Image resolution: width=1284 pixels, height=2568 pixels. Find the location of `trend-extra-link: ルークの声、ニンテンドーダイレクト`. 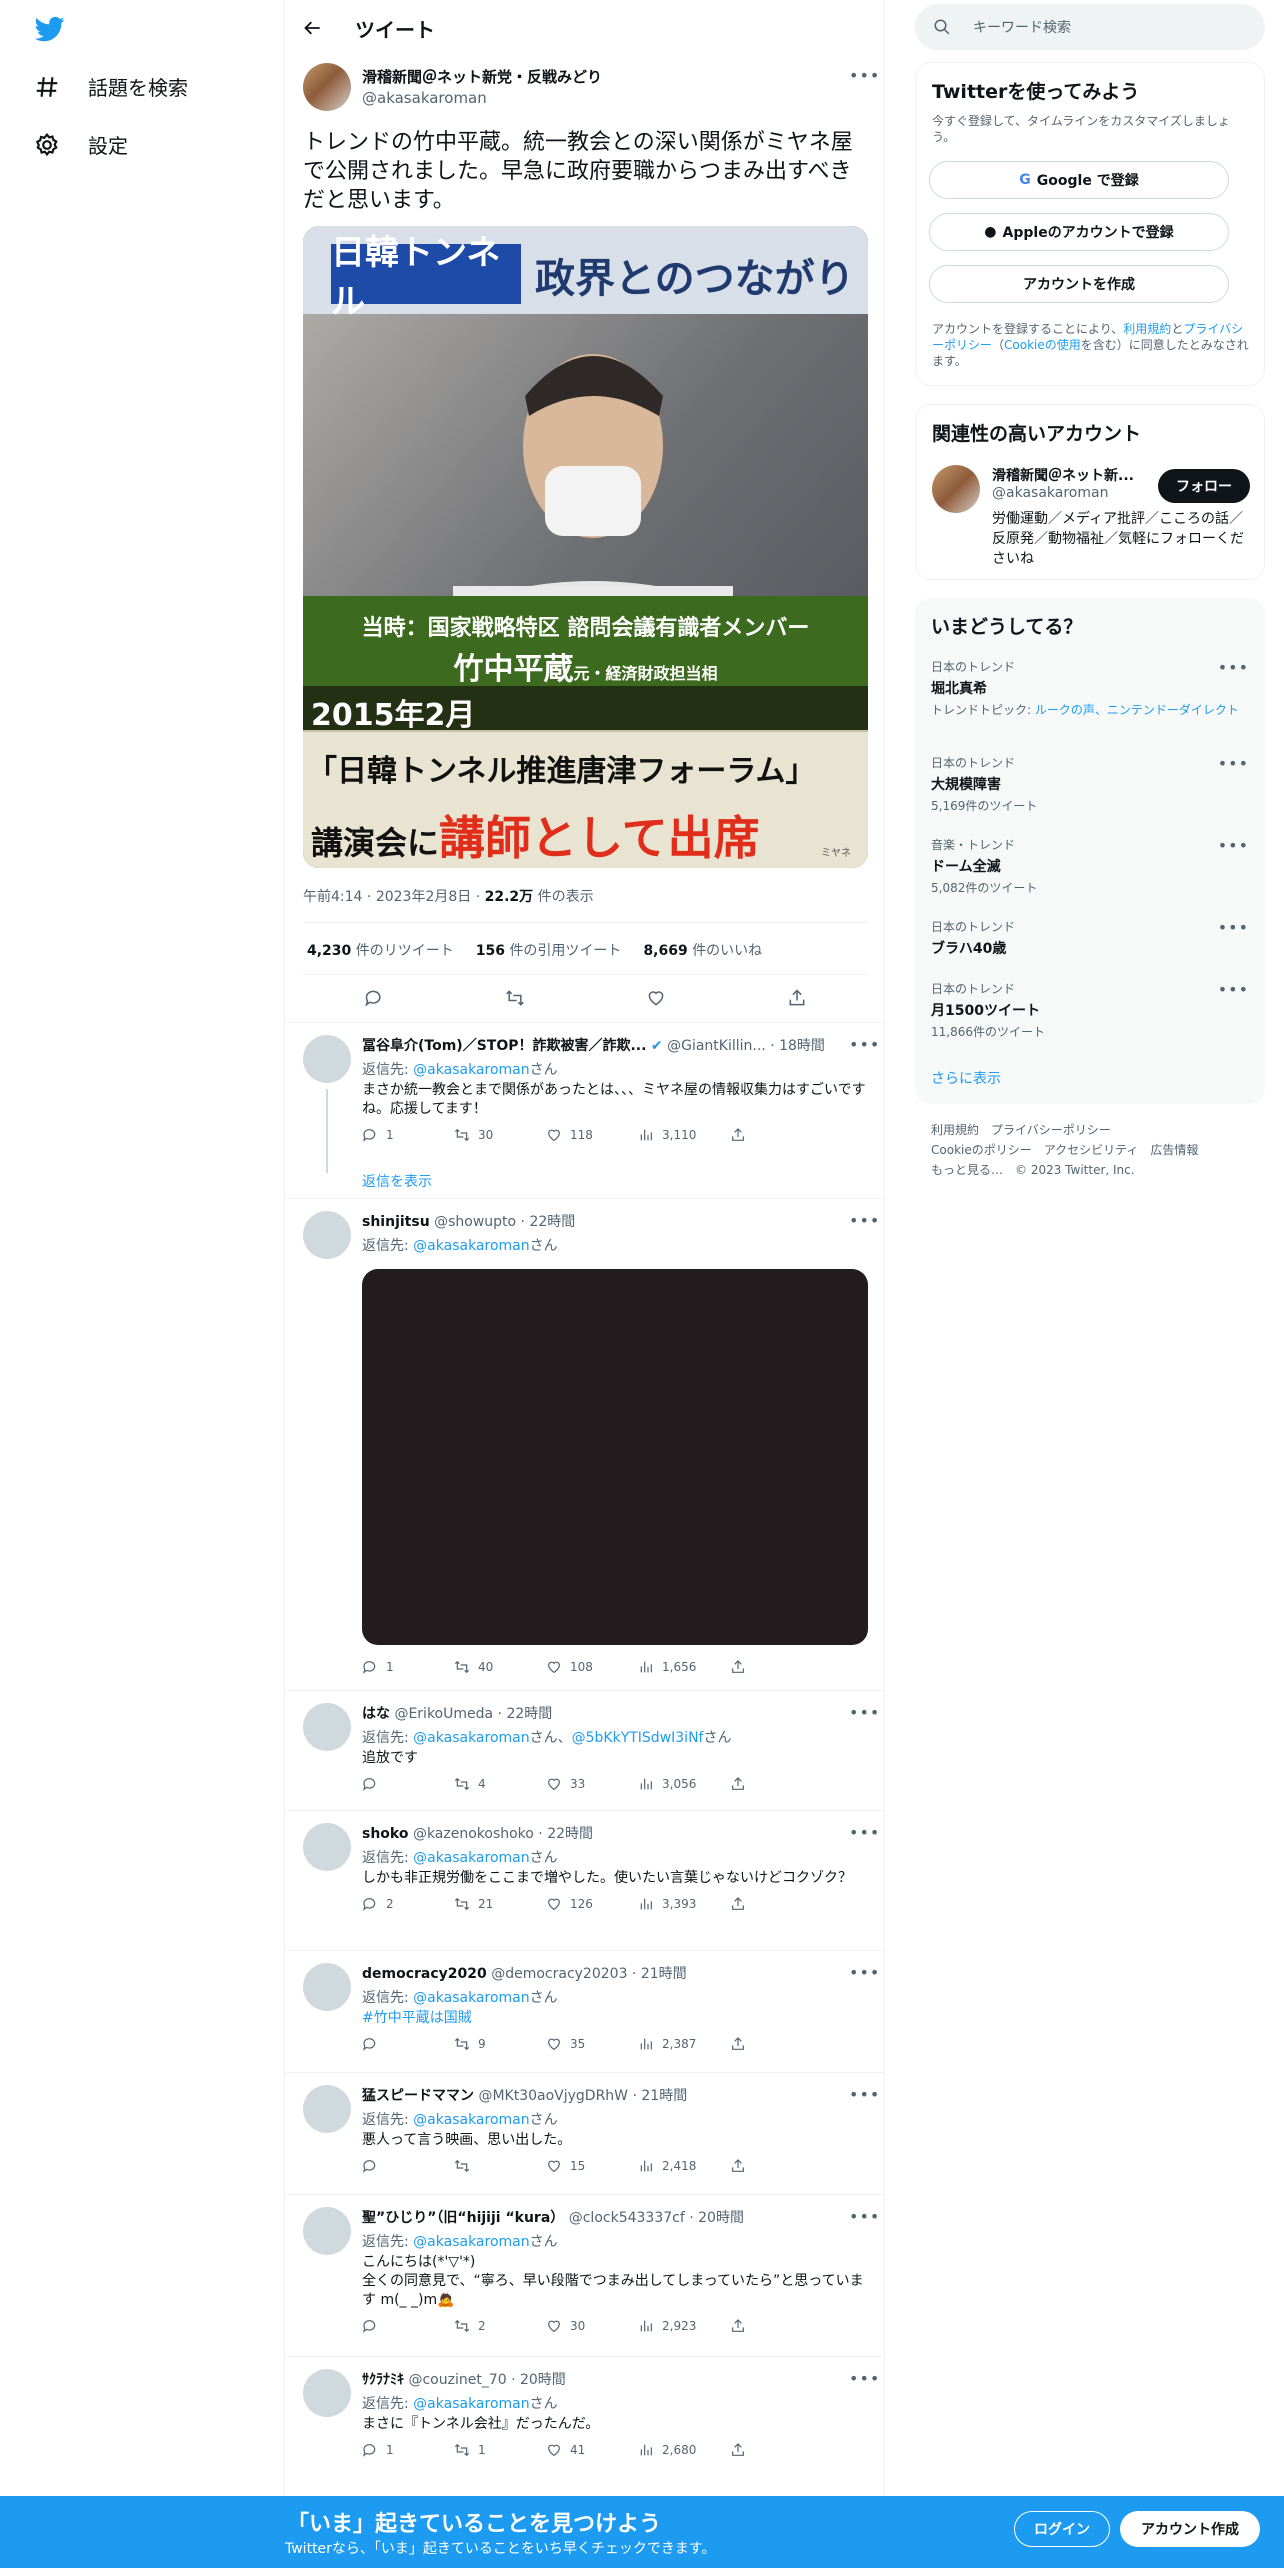

trend-extra-link: ルークの声、ニンテンドーダイレクト is located at coordinates (1137, 710).